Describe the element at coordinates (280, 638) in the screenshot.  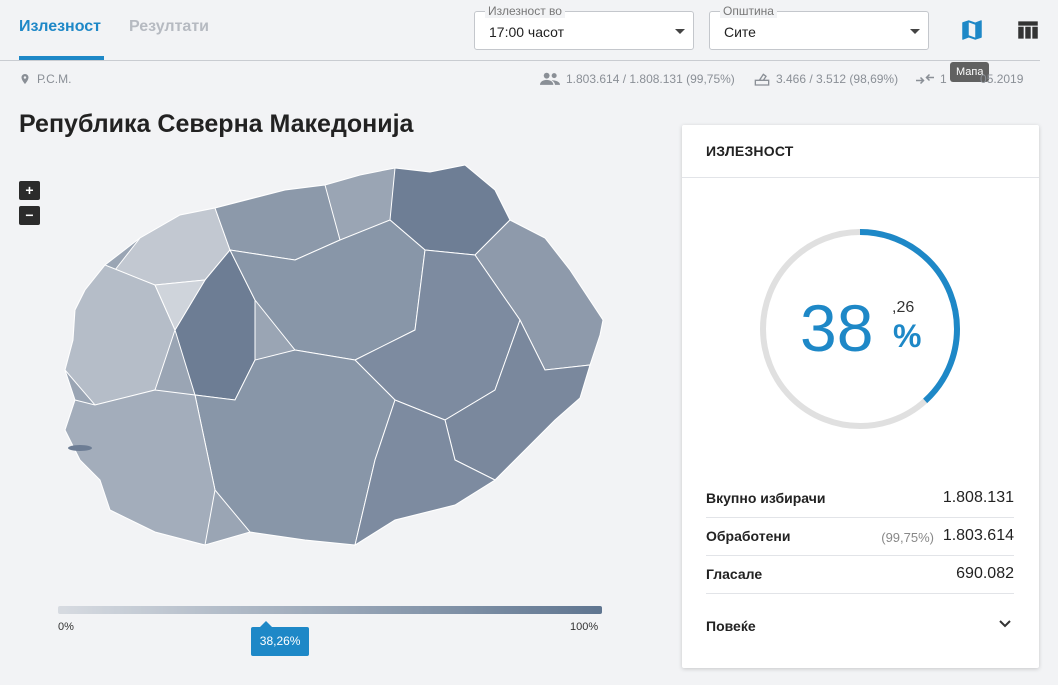
I see `scale-marker: 38,26%` at that location.